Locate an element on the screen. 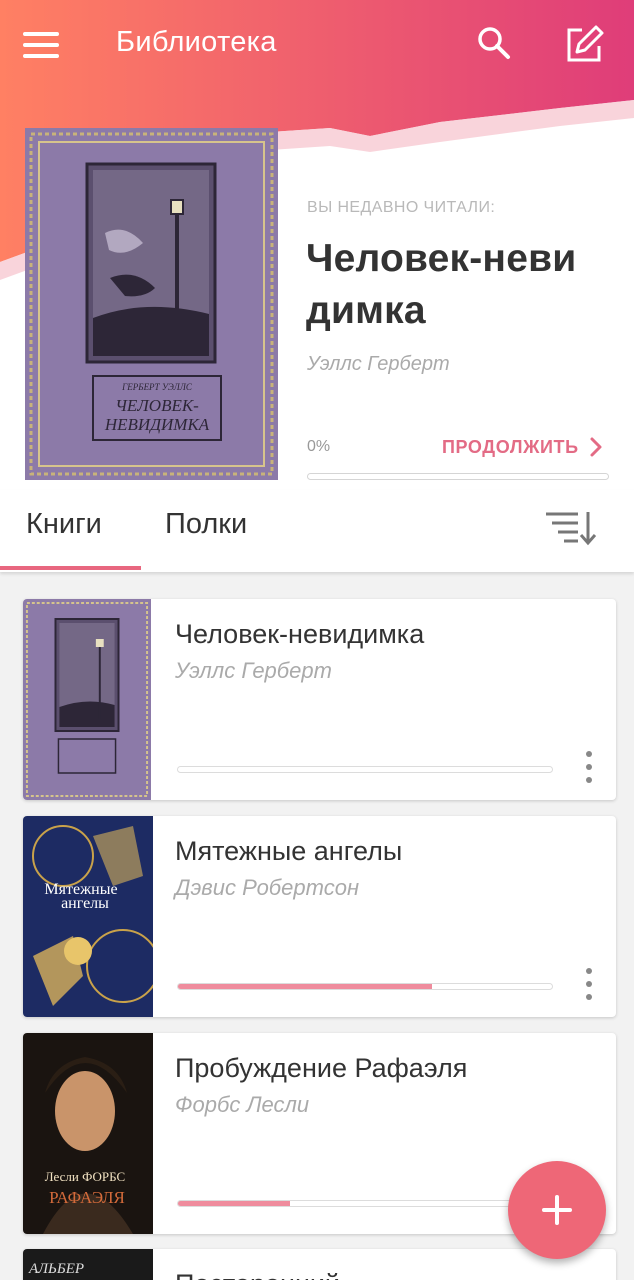  recent-progress-bar is located at coordinates (458, 476).